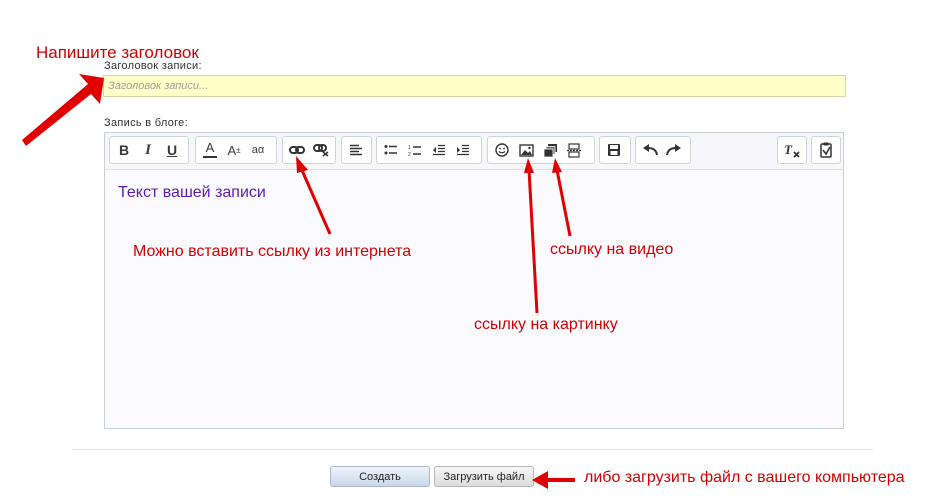  What do you see at coordinates (321, 150) in the screenshot?
I see `unlink-icon` at bounding box center [321, 150].